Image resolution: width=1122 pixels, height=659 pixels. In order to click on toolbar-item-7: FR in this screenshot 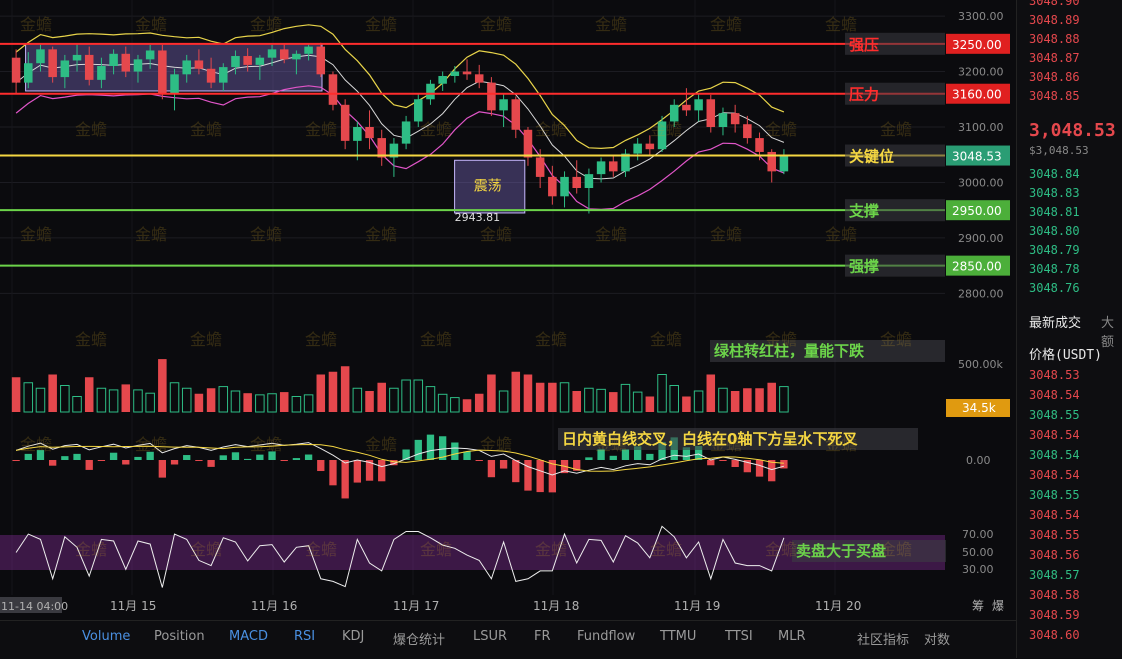, I will do `click(542, 636)`.